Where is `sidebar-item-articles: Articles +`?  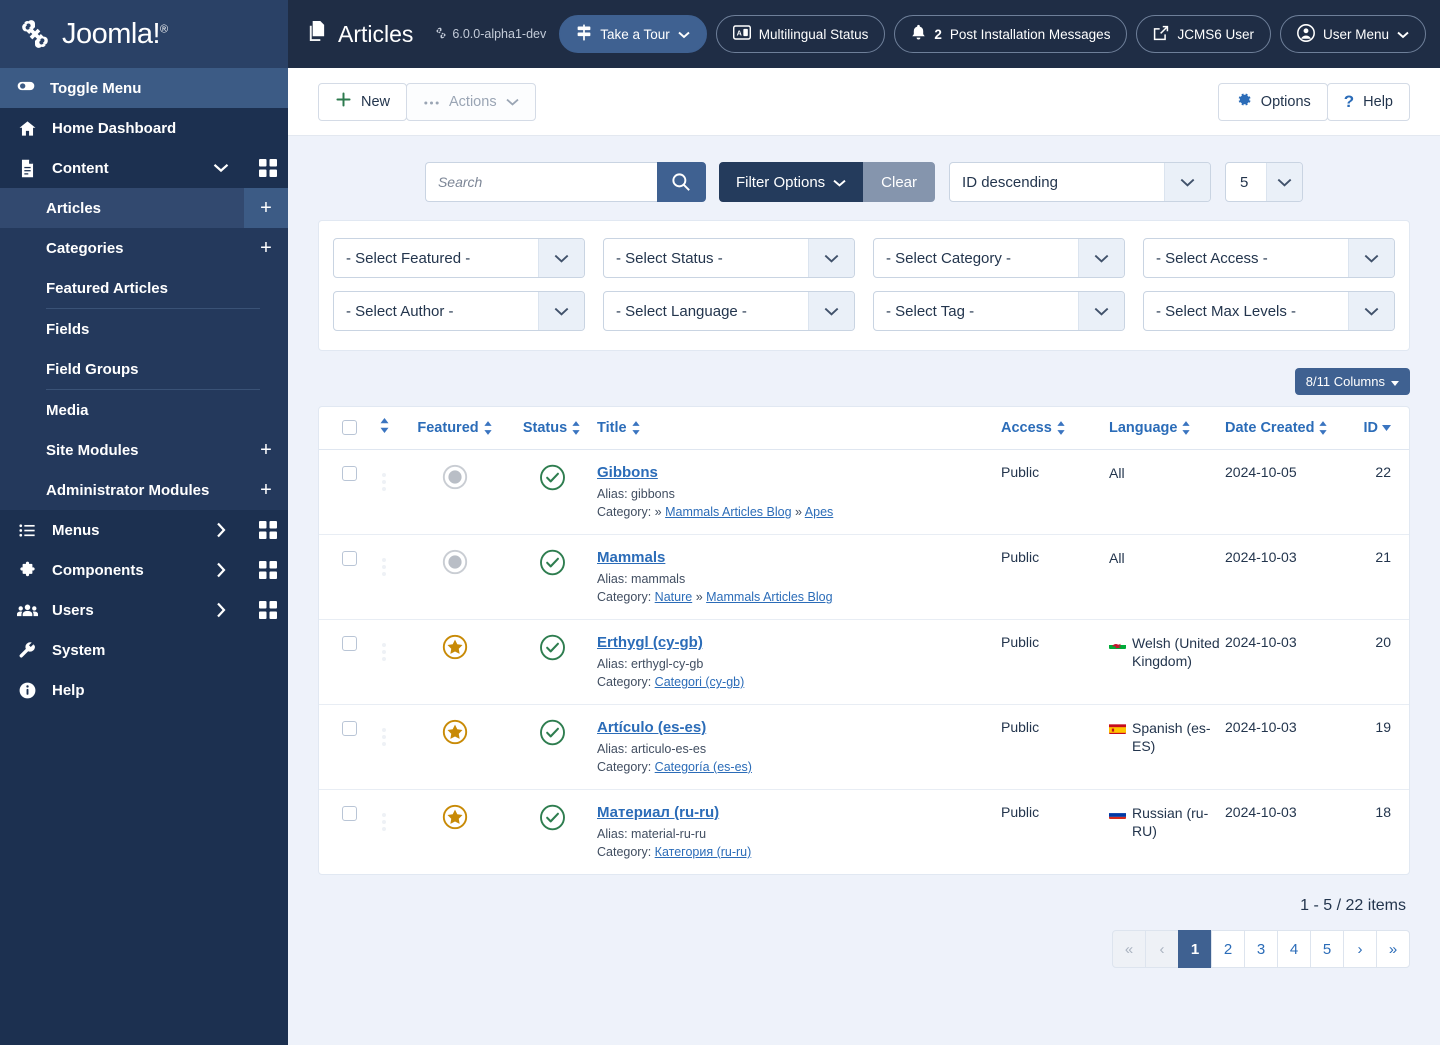 sidebar-item-articles: Articles + is located at coordinates (144, 208).